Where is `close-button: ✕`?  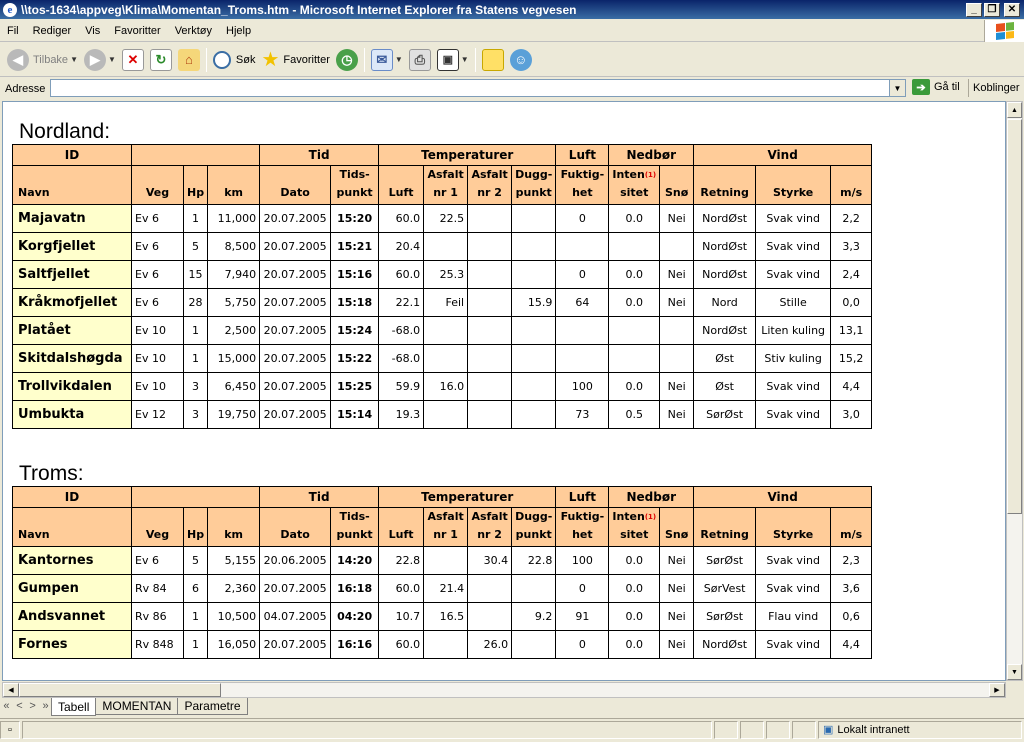 close-button: ✕ is located at coordinates (1012, 9).